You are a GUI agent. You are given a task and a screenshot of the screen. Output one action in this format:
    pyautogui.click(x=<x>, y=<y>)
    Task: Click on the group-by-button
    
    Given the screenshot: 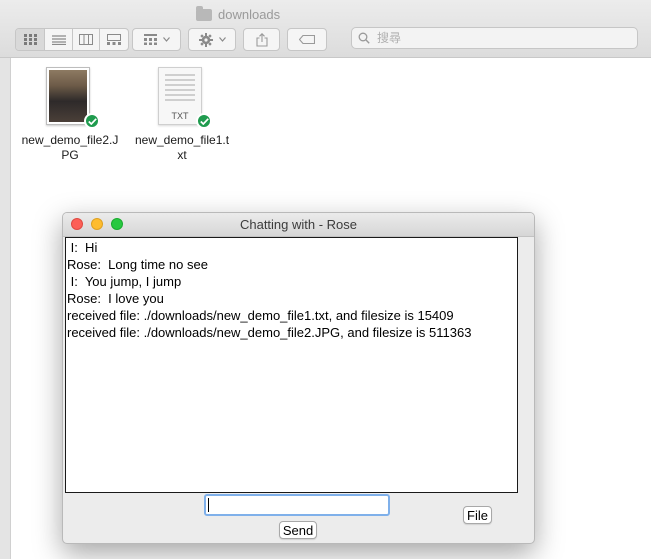 What is the action you would take?
    pyautogui.click(x=156, y=39)
    